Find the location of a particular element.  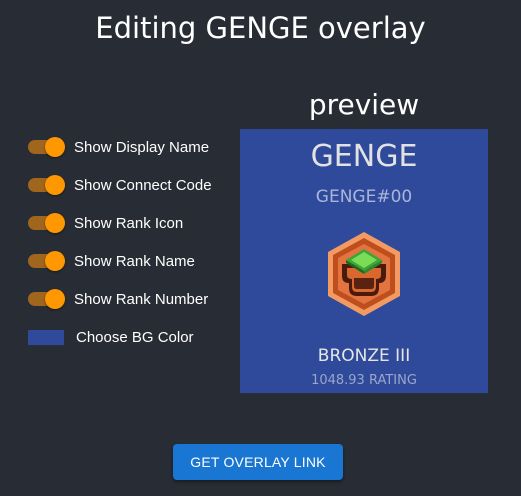

setting-label: Show Rank Icon is located at coordinates (129, 223).